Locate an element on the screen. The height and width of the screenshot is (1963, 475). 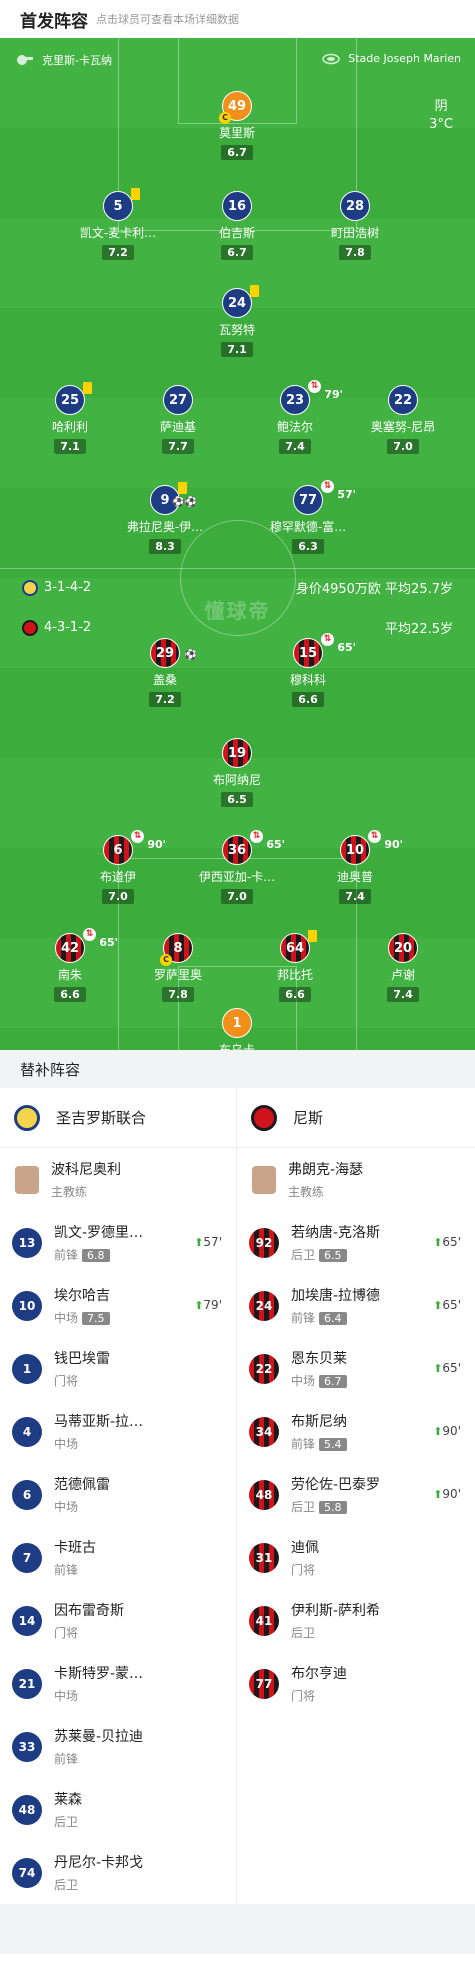
player-rating-value: 7.0 is located at coordinates (403, 446).